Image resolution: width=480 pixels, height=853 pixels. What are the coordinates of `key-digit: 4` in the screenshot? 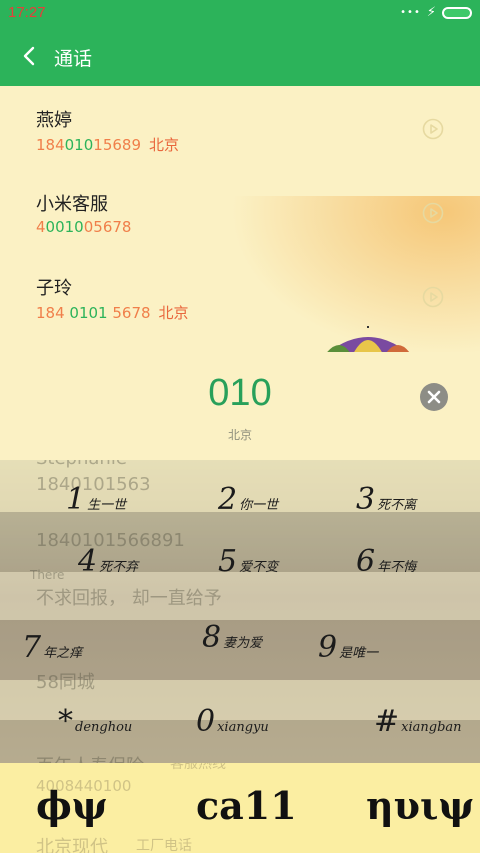 It's located at (88, 561).